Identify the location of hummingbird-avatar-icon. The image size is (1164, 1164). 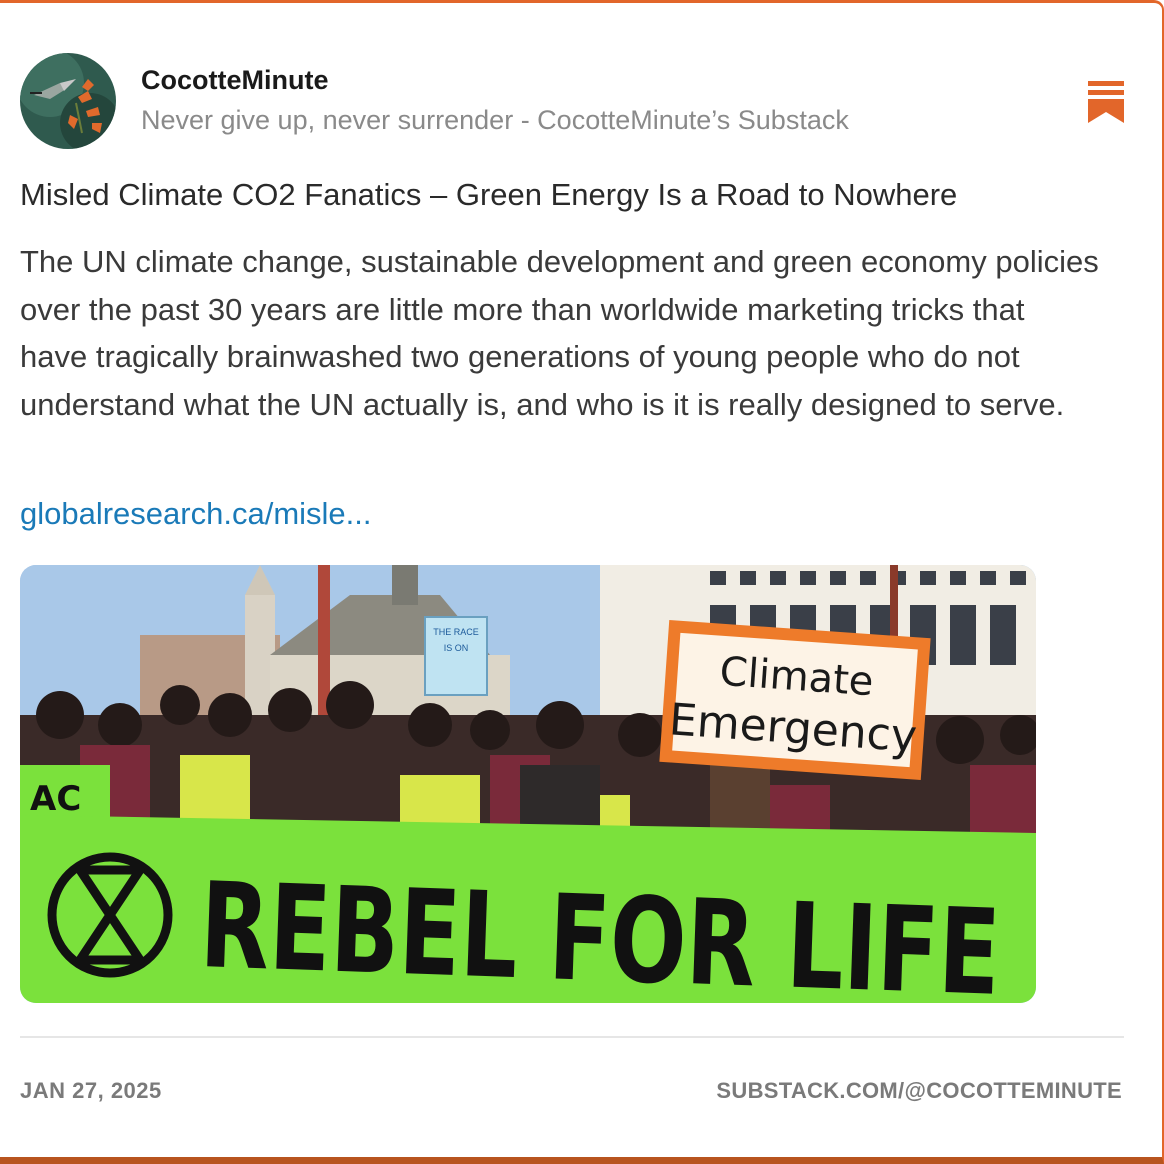
(68, 101).